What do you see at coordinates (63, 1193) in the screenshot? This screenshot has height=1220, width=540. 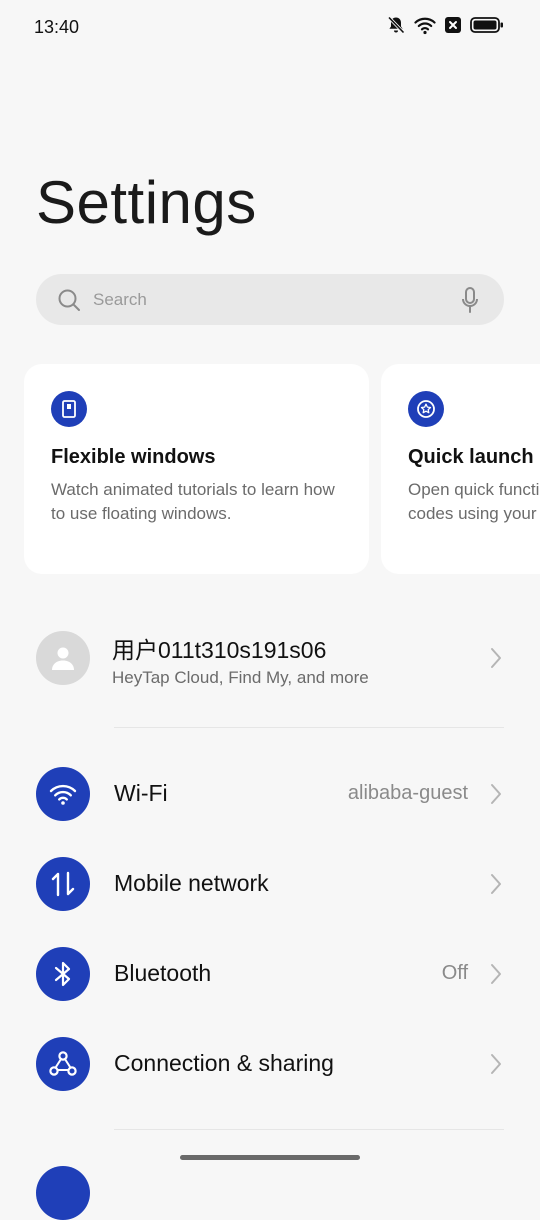 I see `next-setting-icon` at bounding box center [63, 1193].